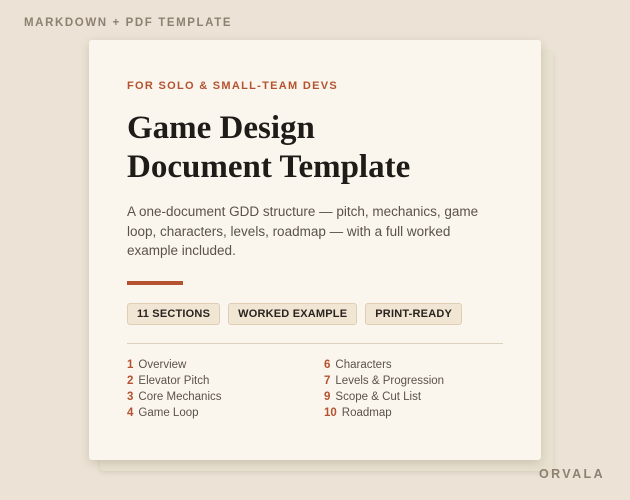 This screenshot has height=500, width=630. What do you see at coordinates (233, 86) in the screenshot?
I see `eyebrow-label: FOR SOLO & SMALL-TEAM DEVS` at bounding box center [233, 86].